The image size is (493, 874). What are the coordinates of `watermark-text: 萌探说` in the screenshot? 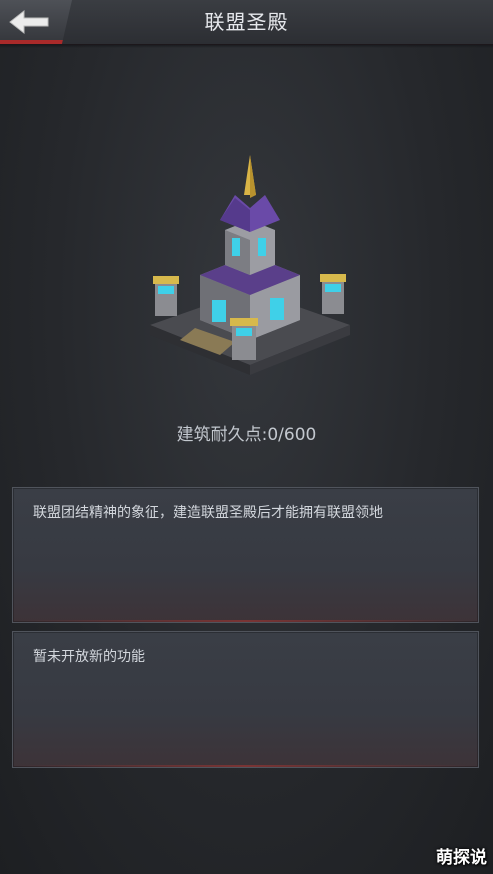 It's located at (461, 858).